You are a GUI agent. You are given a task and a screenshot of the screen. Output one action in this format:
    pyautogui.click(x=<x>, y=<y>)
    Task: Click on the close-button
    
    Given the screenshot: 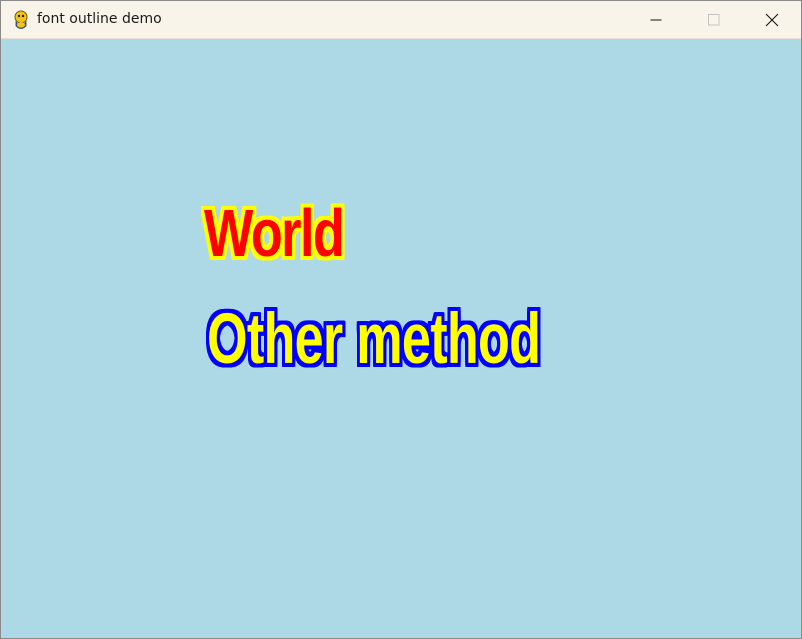 What is the action you would take?
    pyautogui.click(x=772, y=19)
    